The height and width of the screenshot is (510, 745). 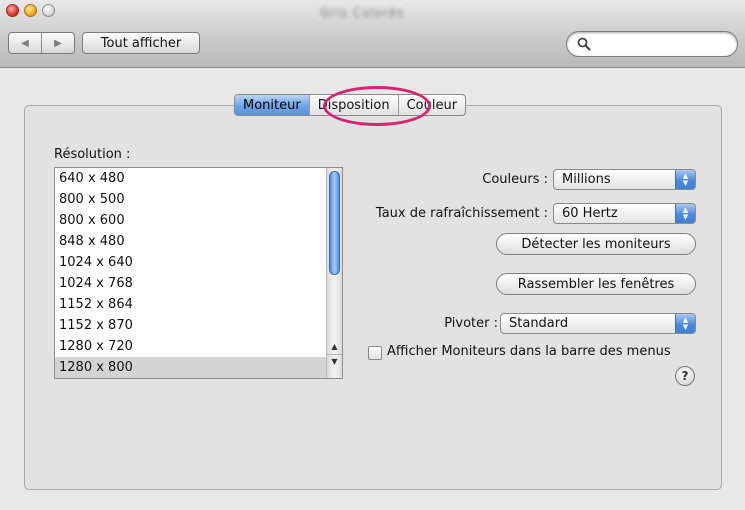 What do you see at coordinates (12, 10) in the screenshot?
I see `close-window-button` at bounding box center [12, 10].